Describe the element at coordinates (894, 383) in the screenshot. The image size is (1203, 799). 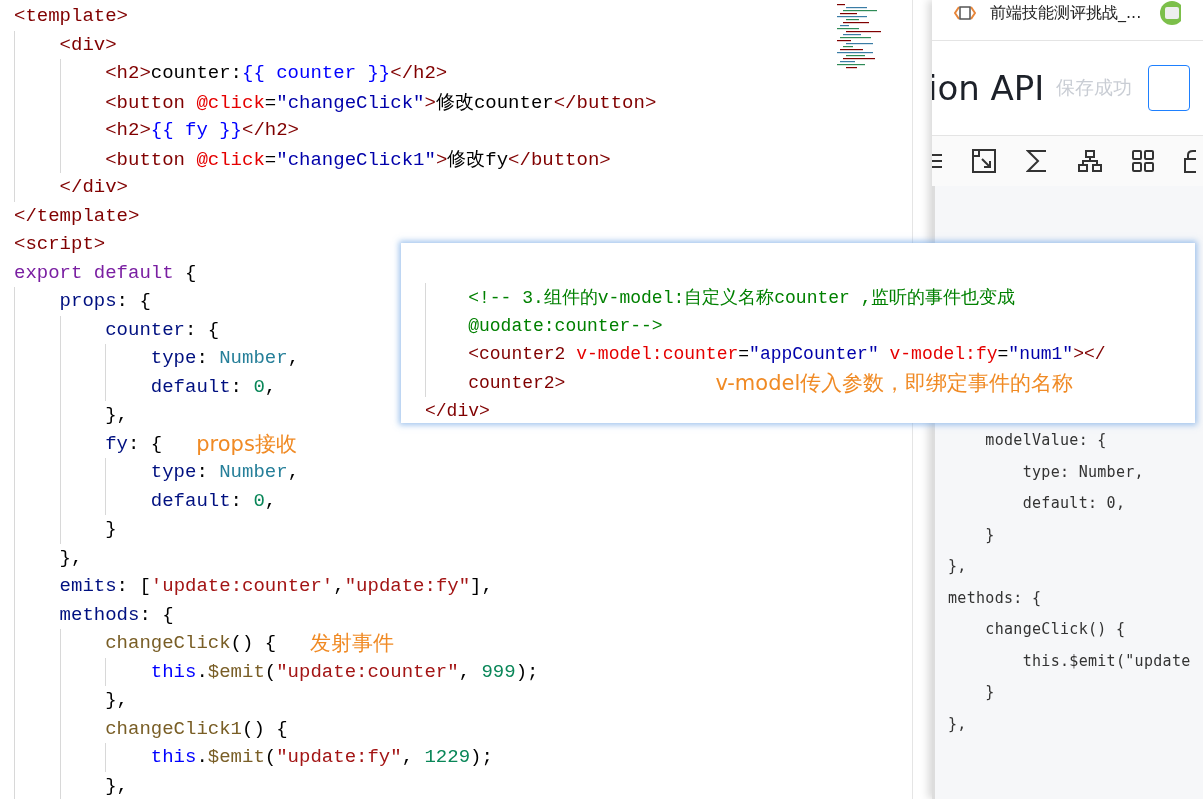
I see `annotation-text: v-model传入参数，即绑定事件的名称` at that location.